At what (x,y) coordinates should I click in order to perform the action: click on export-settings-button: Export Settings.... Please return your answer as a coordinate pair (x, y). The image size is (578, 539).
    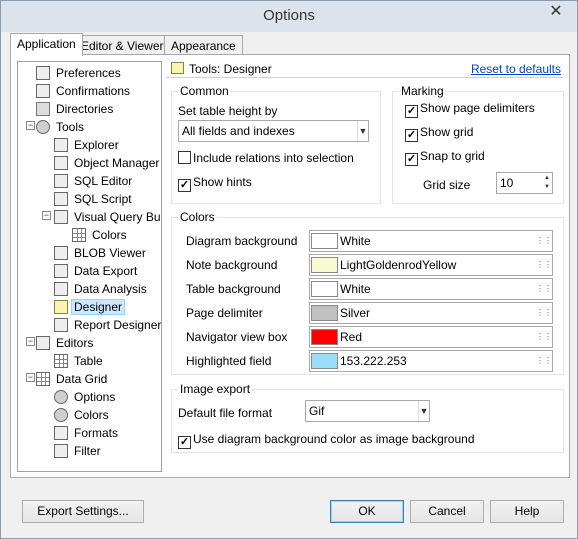
    Looking at the image, I should click on (83, 511).